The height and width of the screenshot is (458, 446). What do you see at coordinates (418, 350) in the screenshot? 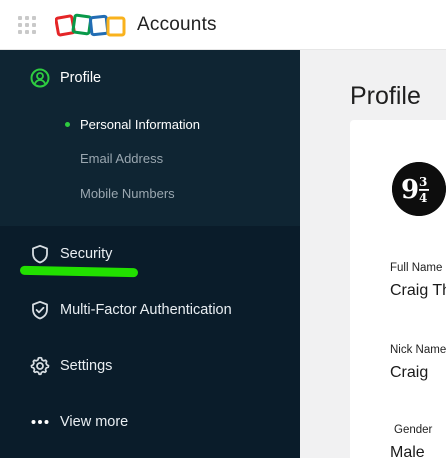
I see `nick-name-label: Nick Name` at bounding box center [418, 350].